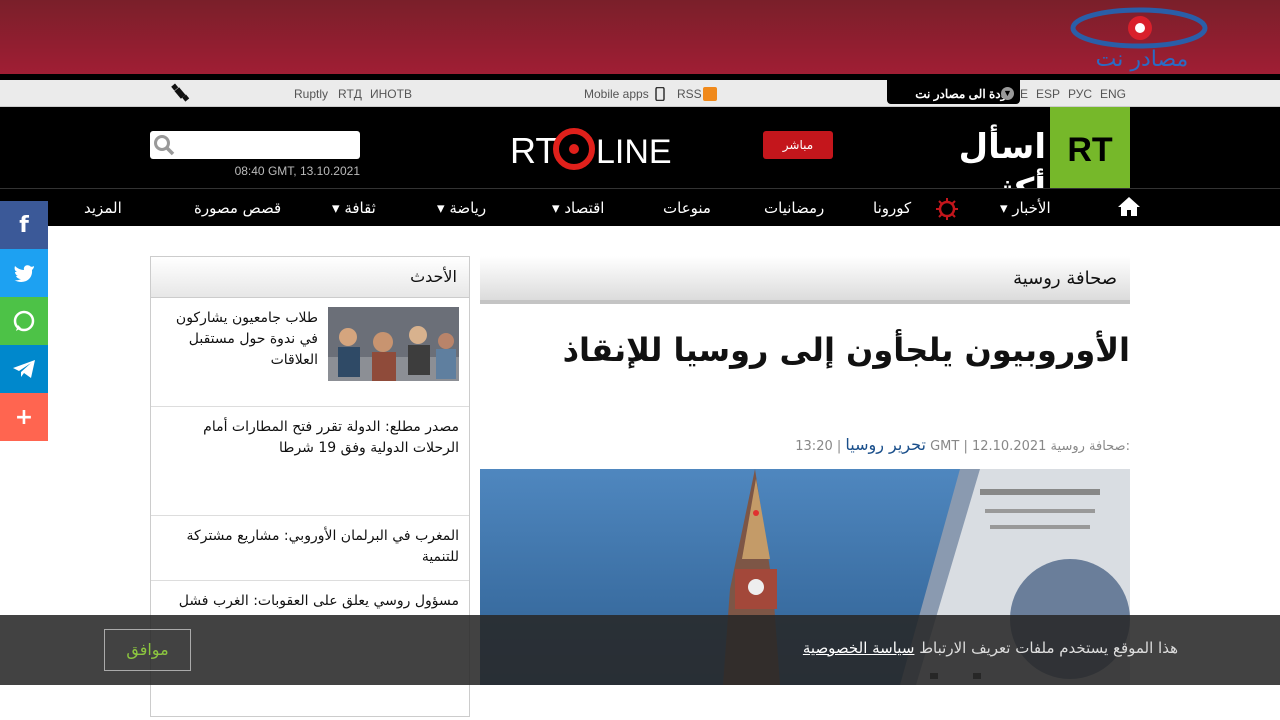 This screenshot has width=1280, height=720. I want to click on latest-header: الأحدث, so click(310, 276).